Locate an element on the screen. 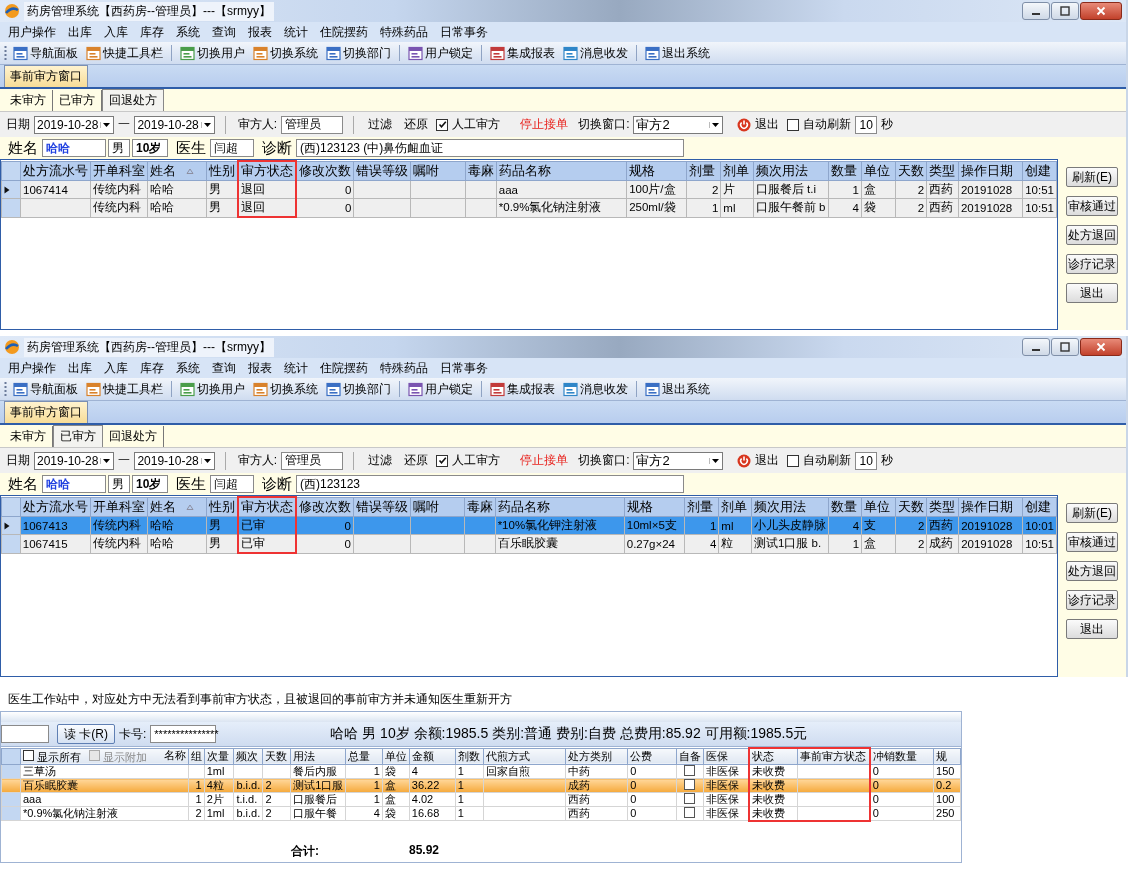  column-header: 次量 is located at coordinates (219, 756).